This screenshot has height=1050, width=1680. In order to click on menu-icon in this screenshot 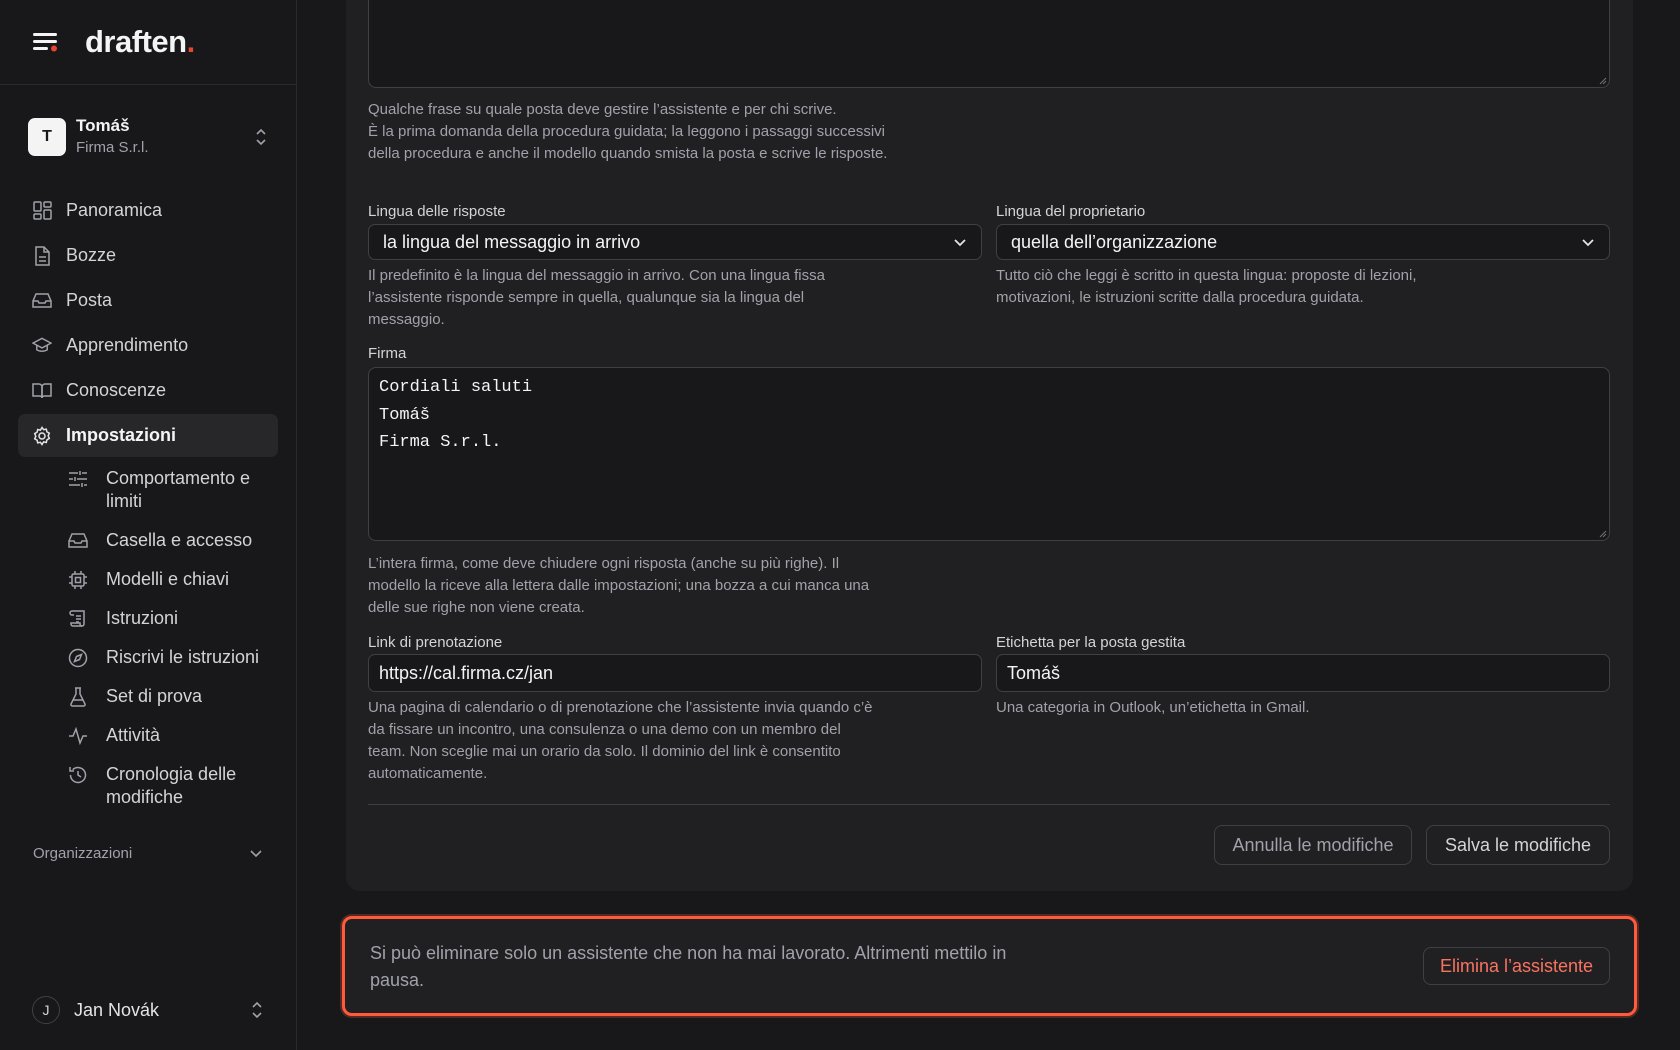, I will do `click(46, 42)`.